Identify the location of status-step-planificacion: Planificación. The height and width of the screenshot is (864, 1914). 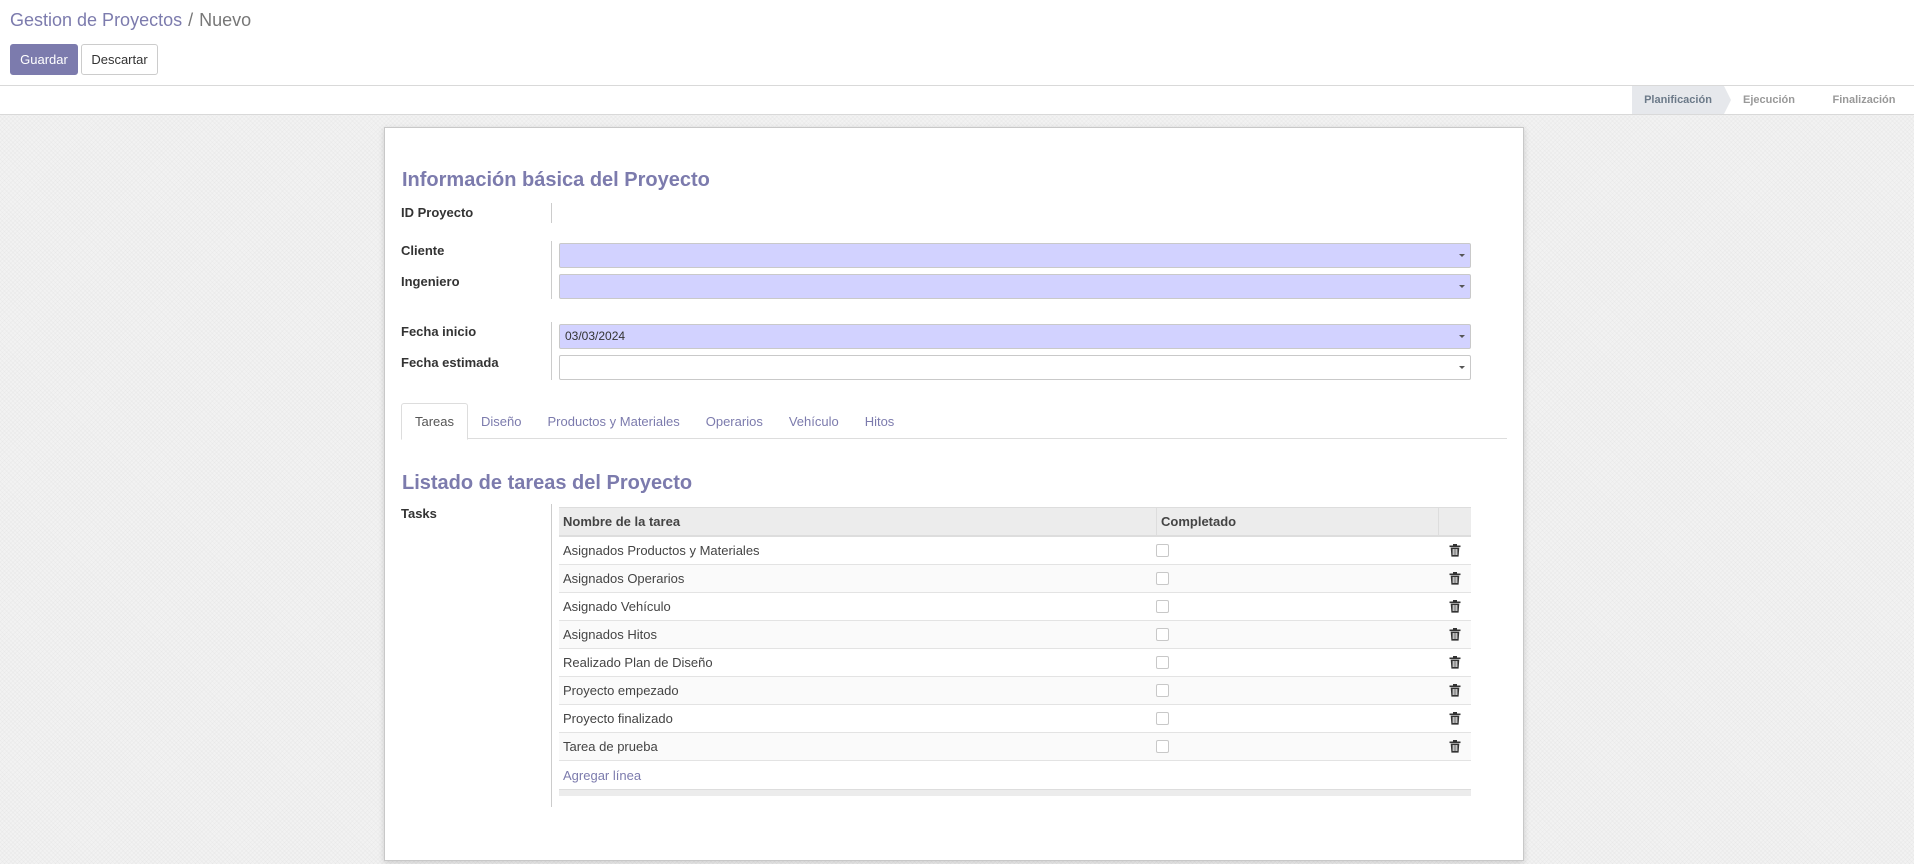
(1681, 100).